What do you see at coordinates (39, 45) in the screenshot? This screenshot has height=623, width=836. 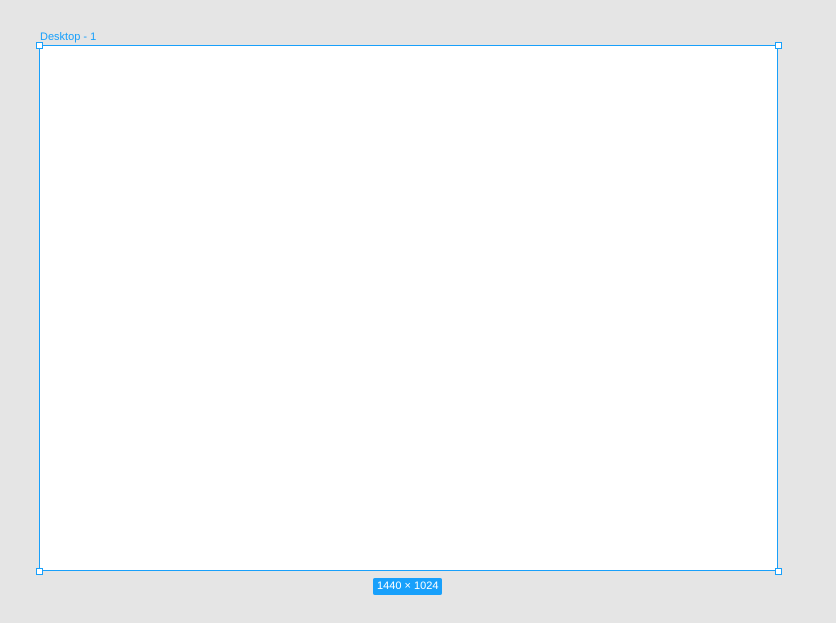 I see `resize-handle-top-left` at bounding box center [39, 45].